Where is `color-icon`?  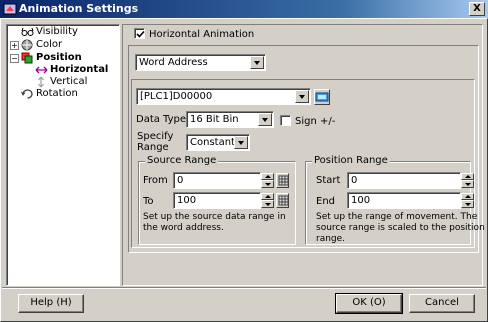 color-icon is located at coordinates (27, 45).